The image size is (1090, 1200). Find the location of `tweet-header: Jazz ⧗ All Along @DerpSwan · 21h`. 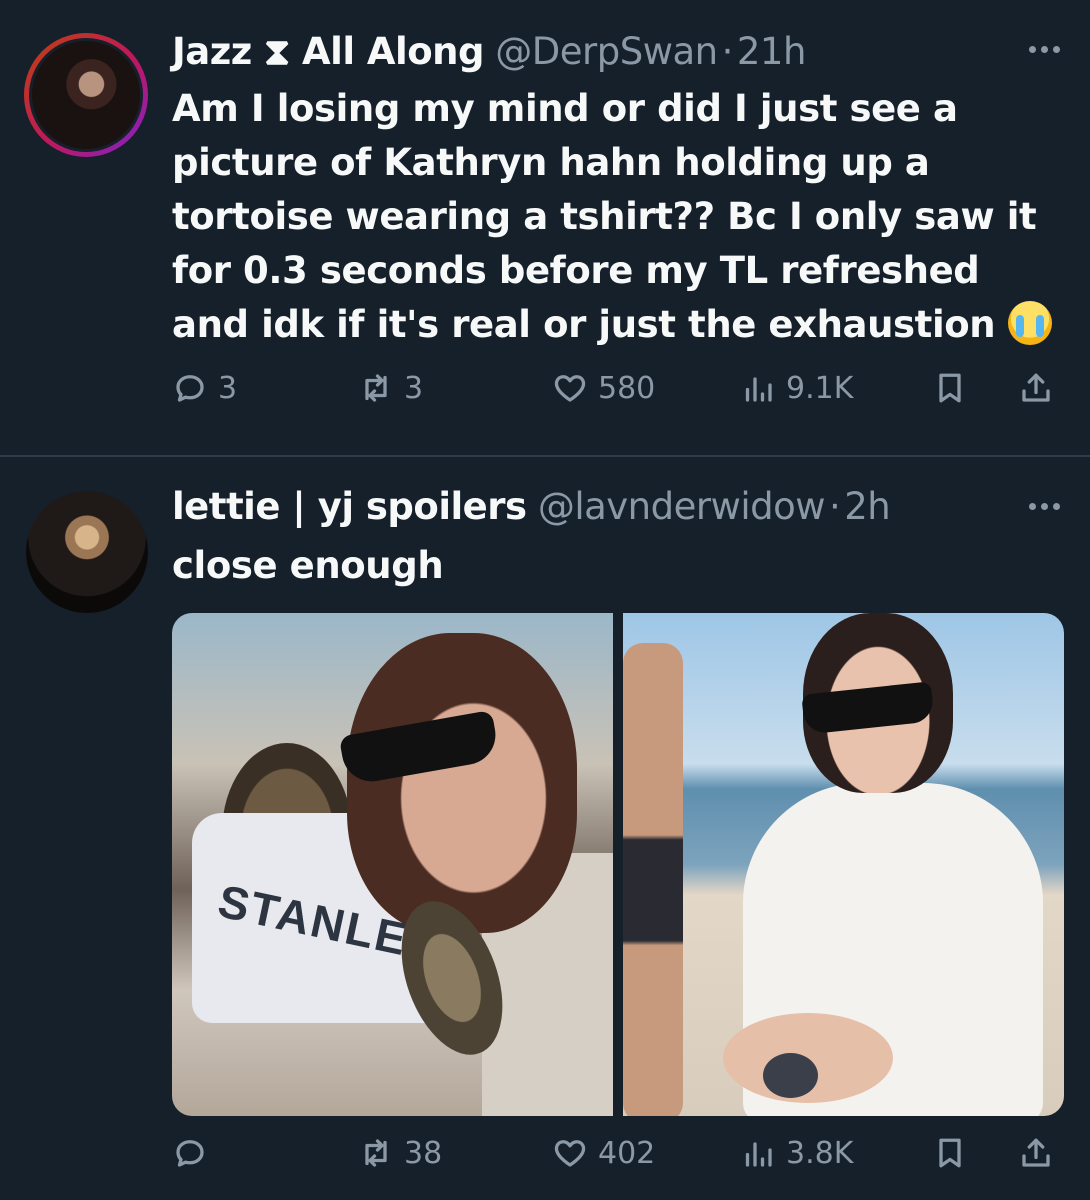

tweet-header: Jazz ⧗ All Along @DerpSwan · 21h is located at coordinates (489, 52).